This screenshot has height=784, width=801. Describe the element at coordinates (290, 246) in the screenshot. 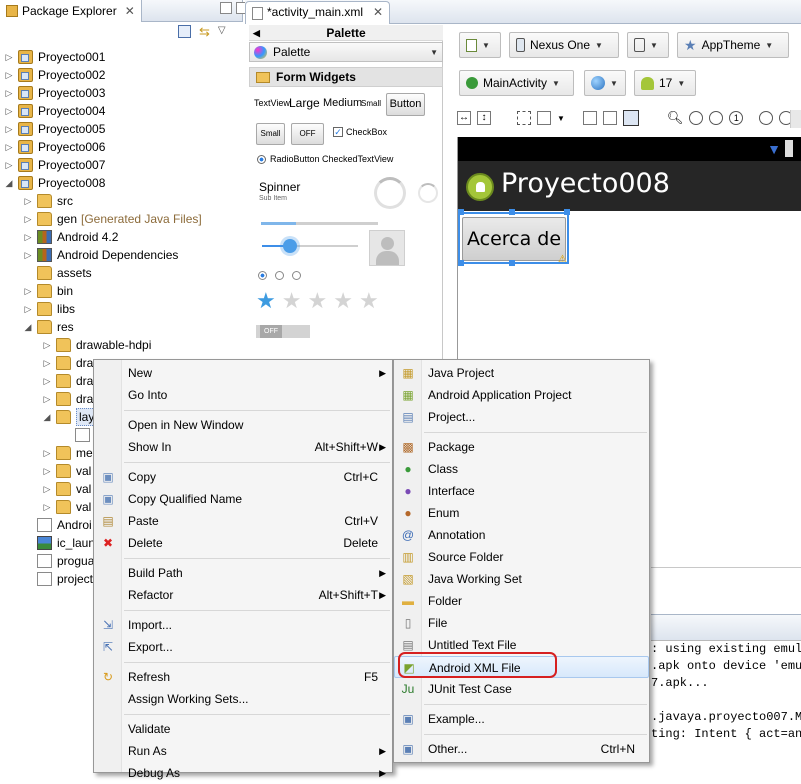

I see `seekbar-thumb` at that location.